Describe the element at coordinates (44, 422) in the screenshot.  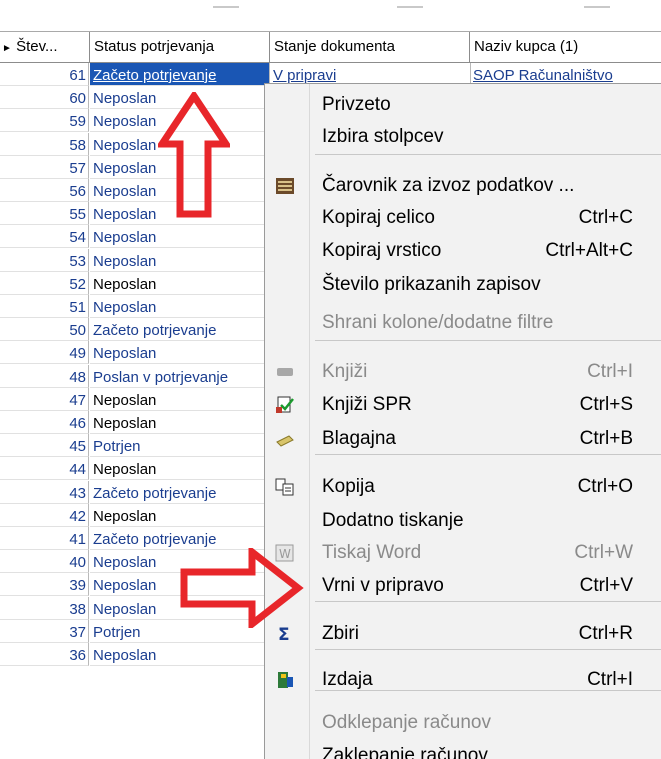
I see `row-number-cell: 46` at that location.